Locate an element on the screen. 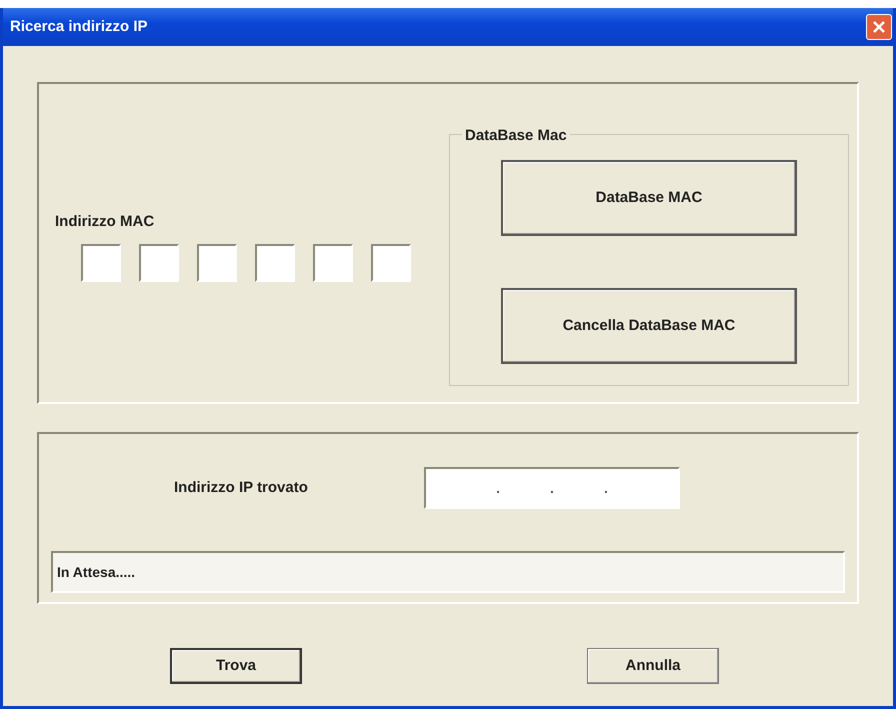 This screenshot has width=896, height=709. close-button is located at coordinates (879, 27).